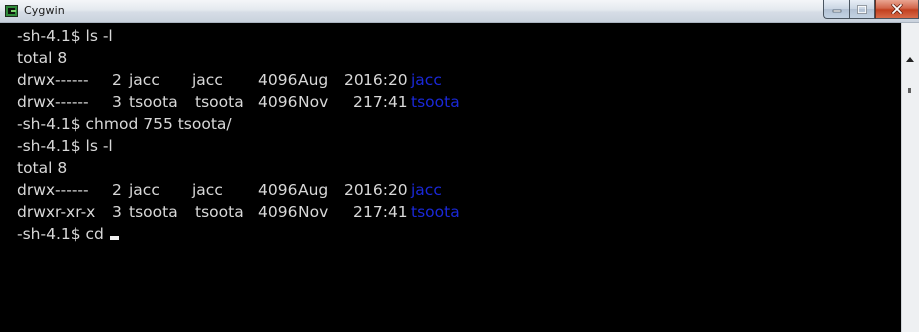 This screenshot has width=919, height=332. What do you see at coordinates (44, 10) in the screenshot?
I see `window-title: Cygwin` at bounding box center [44, 10].